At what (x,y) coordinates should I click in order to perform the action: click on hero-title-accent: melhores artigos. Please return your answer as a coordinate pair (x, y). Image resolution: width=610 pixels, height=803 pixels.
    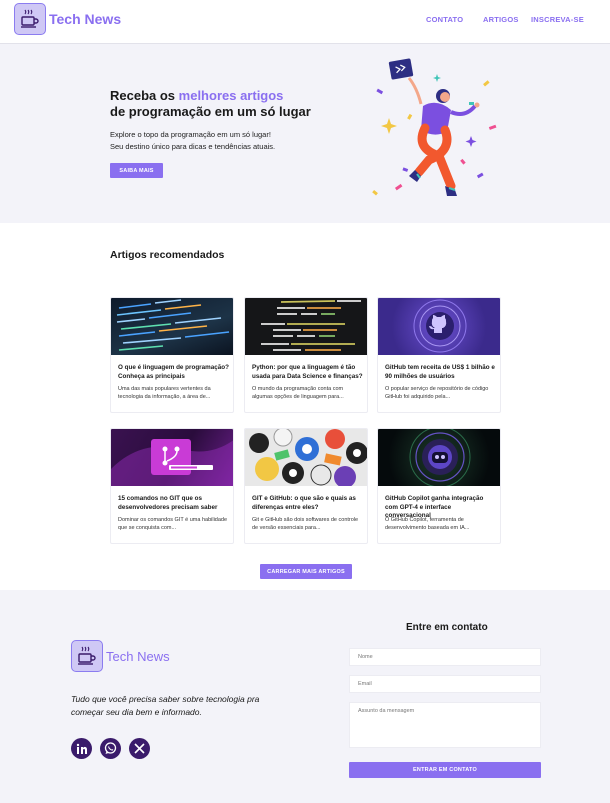
    Looking at the image, I should click on (231, 95).